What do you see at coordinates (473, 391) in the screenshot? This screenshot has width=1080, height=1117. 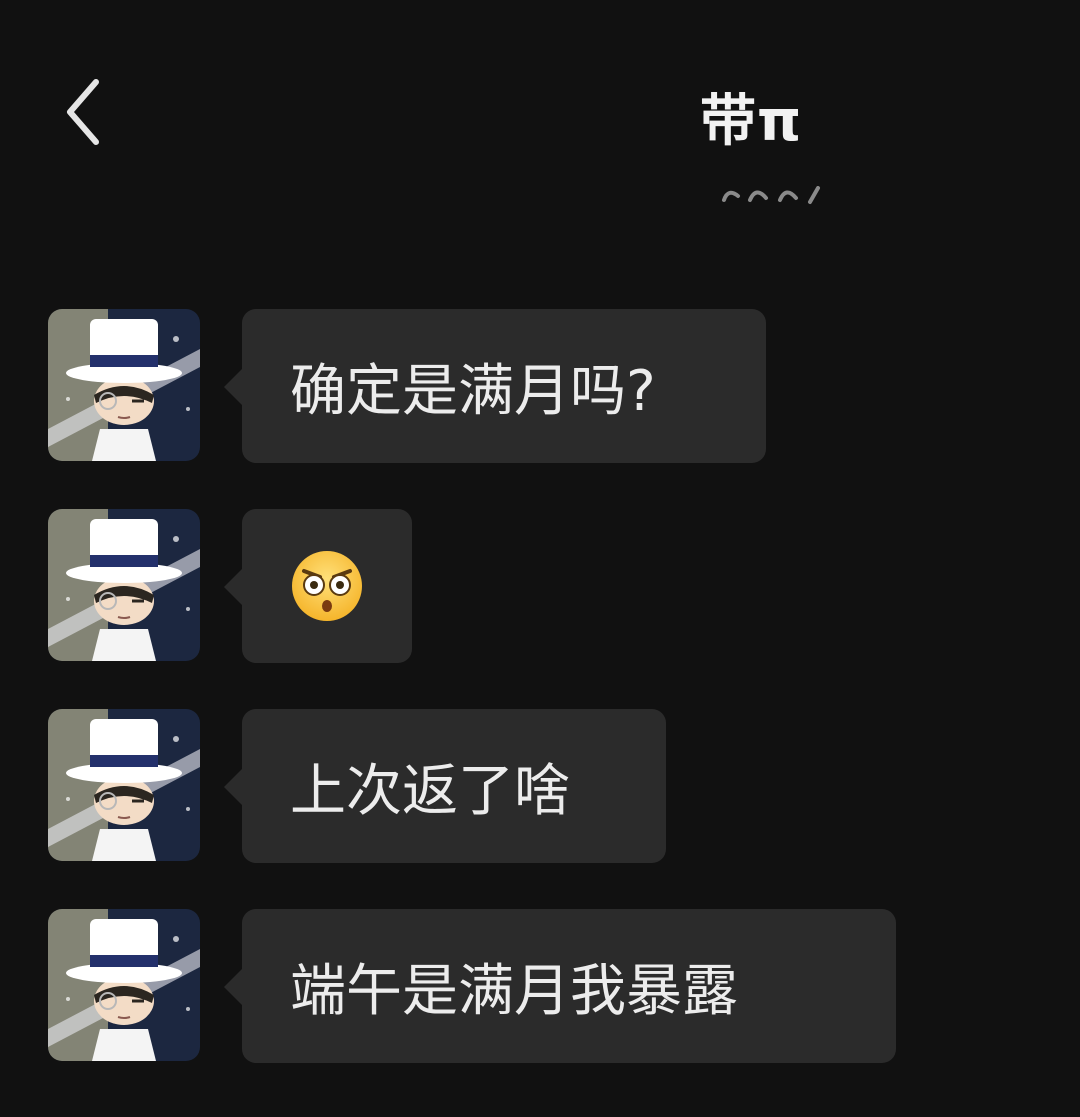 I see `message-text: 确定是满月吗?` at bounding box center [473, 391].